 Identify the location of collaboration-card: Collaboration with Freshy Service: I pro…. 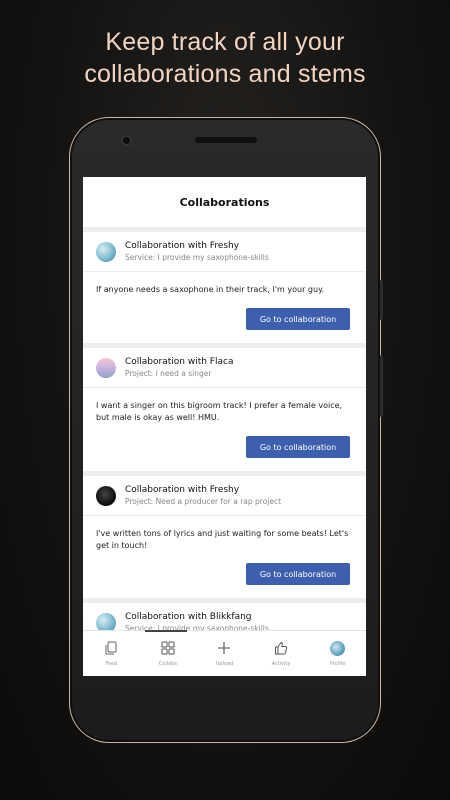
(224, 287).